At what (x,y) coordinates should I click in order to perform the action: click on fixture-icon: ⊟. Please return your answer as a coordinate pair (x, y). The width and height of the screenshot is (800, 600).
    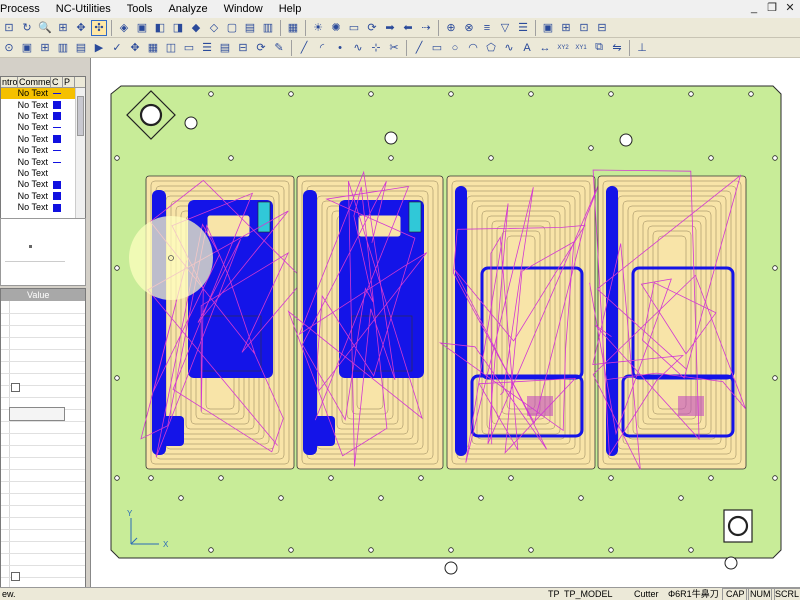
    Looking at the image, I should click on (243, 48).